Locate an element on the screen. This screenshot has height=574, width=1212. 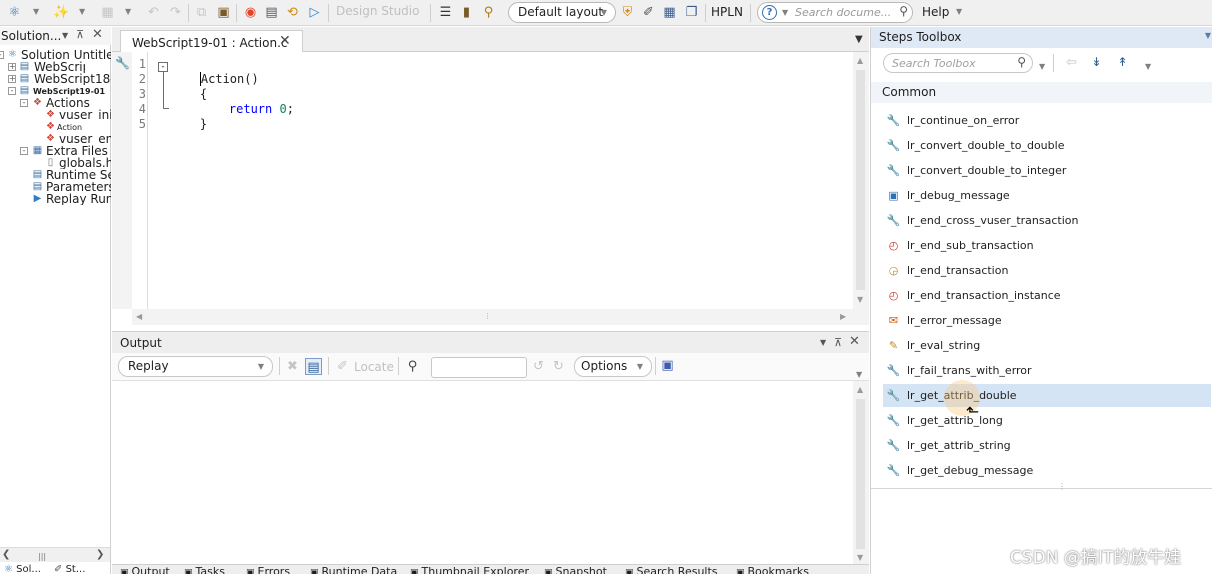
step-item: 🔧 lr_get_attrib_string is located at coordinates (1047, 445).